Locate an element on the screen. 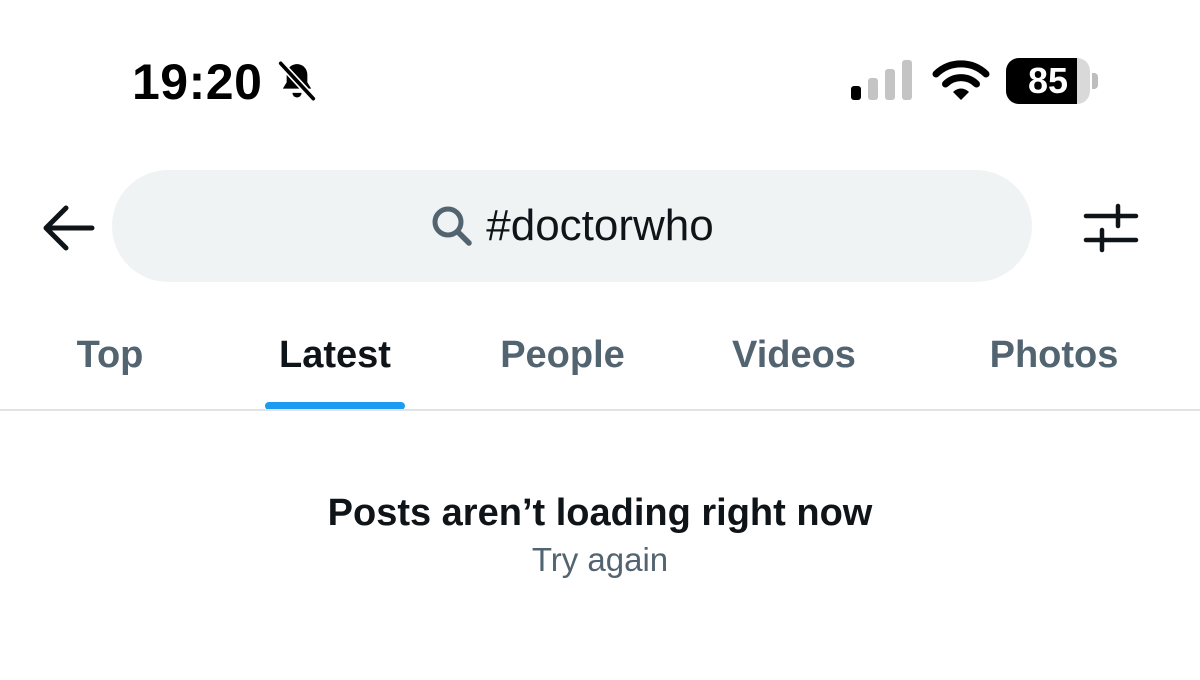 Image resolution: width=1200 pixels, height=680 pixels. search-icon is located at coordinates (452, 226).